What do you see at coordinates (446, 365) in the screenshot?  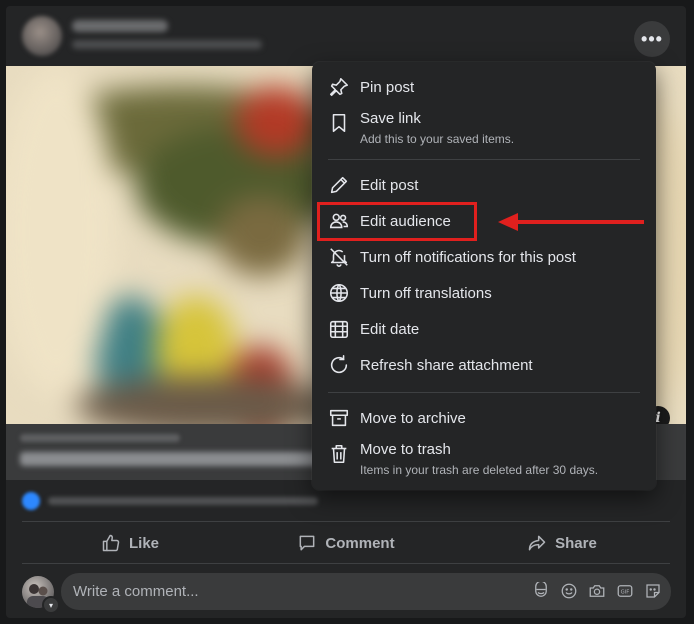 I see `menu-item-label: Refresh share attachment` at bounding box center [446, 365].